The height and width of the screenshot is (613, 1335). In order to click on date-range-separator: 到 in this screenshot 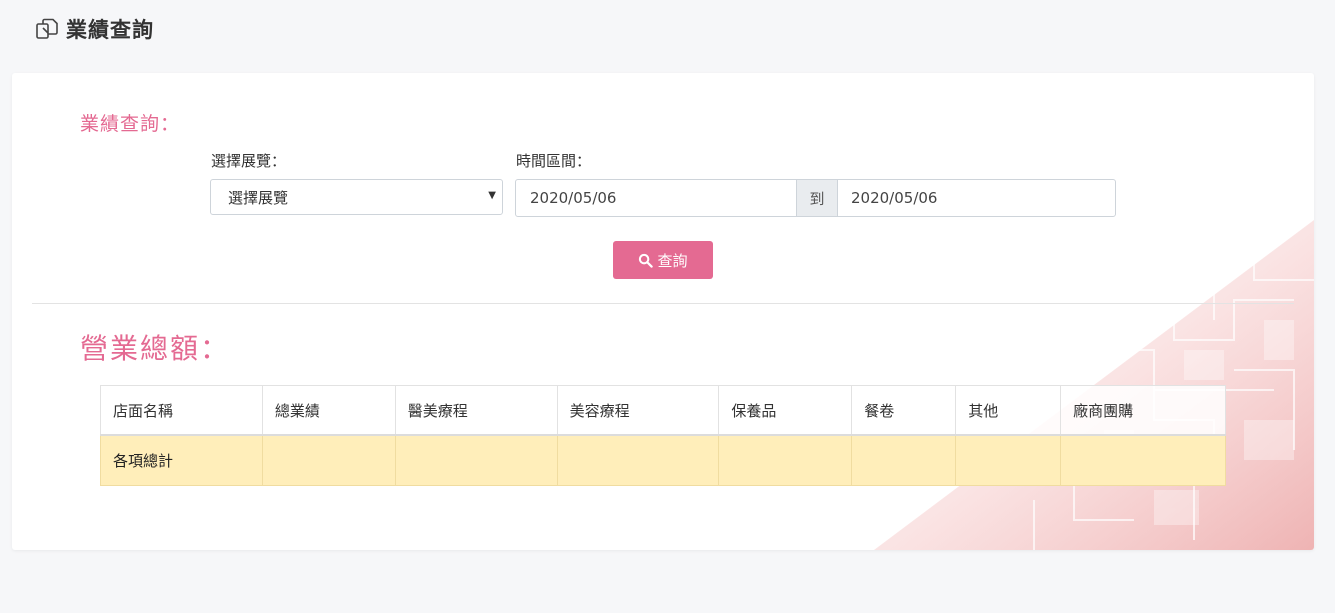, I will do `click(817, 198)`.